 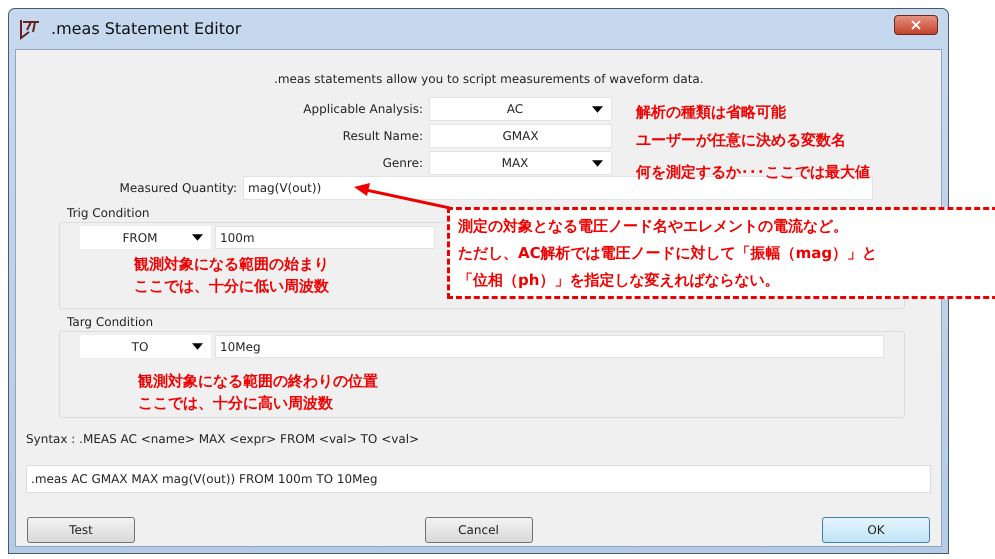 What do you see at coordinates (619, 280) in the screenshot?
I see `callout-text: 「位相（ph）」を指定しな変えればならない。` at bounding box center [619, 280].